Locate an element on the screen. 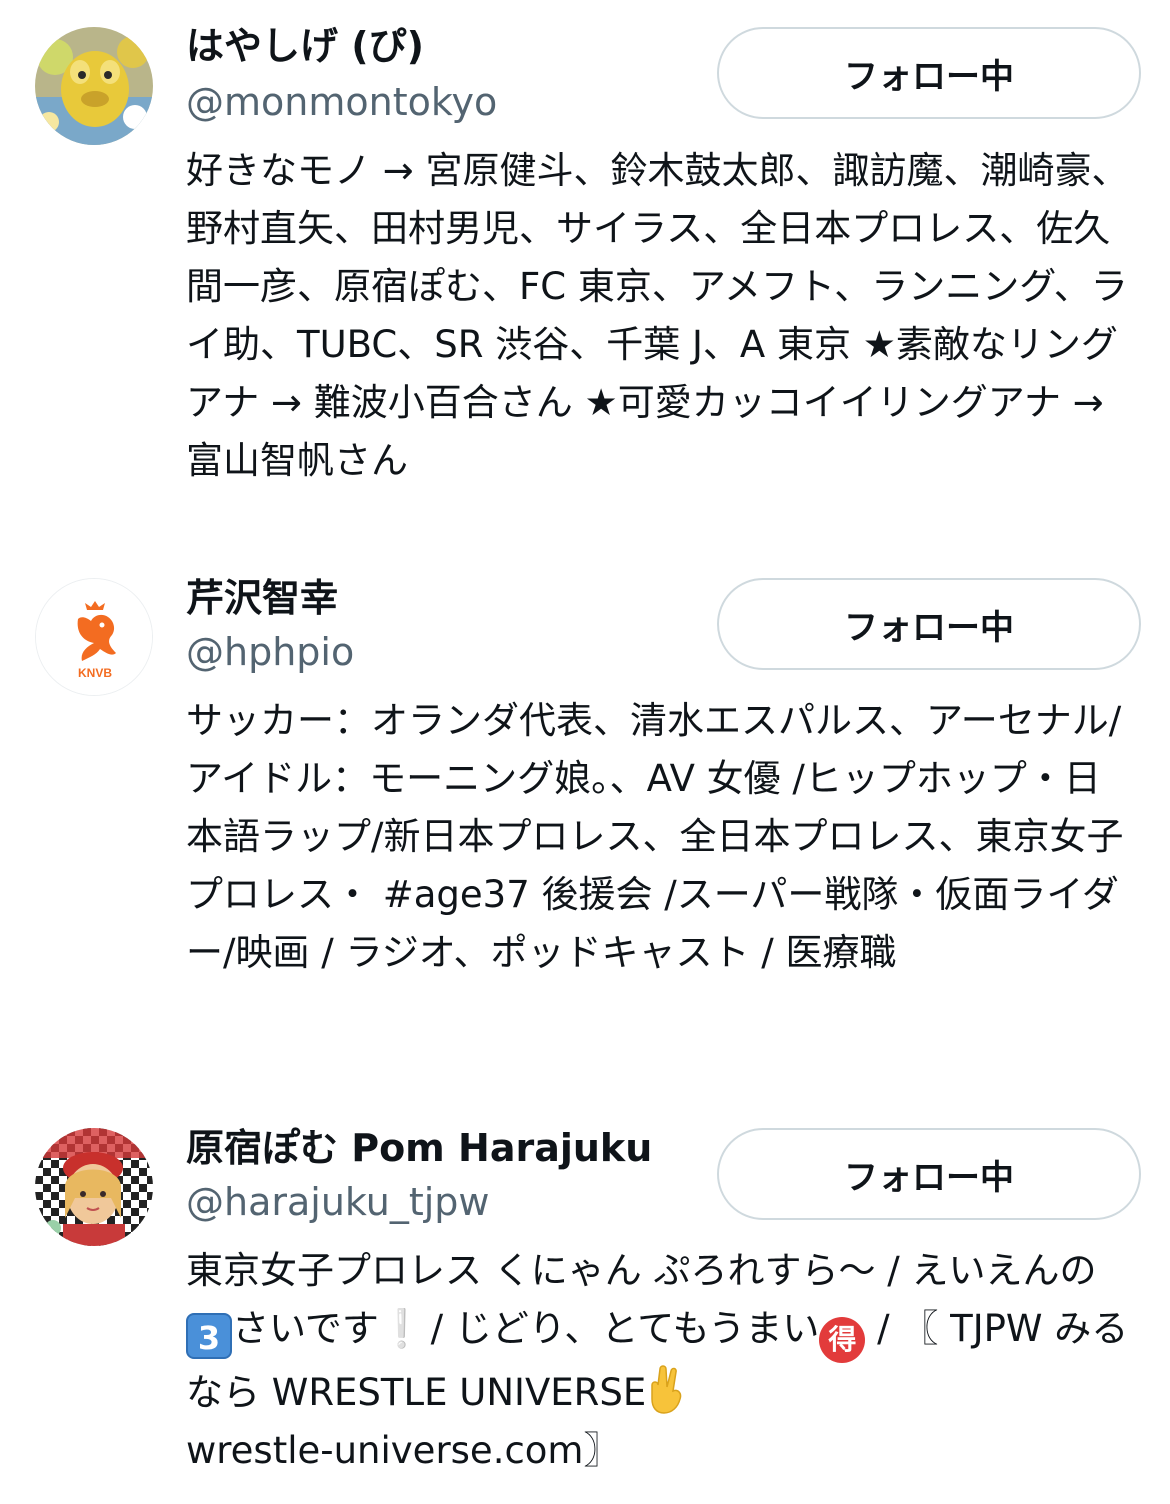  user-handle: @monmontokyo is located at coordinates (341, 102).